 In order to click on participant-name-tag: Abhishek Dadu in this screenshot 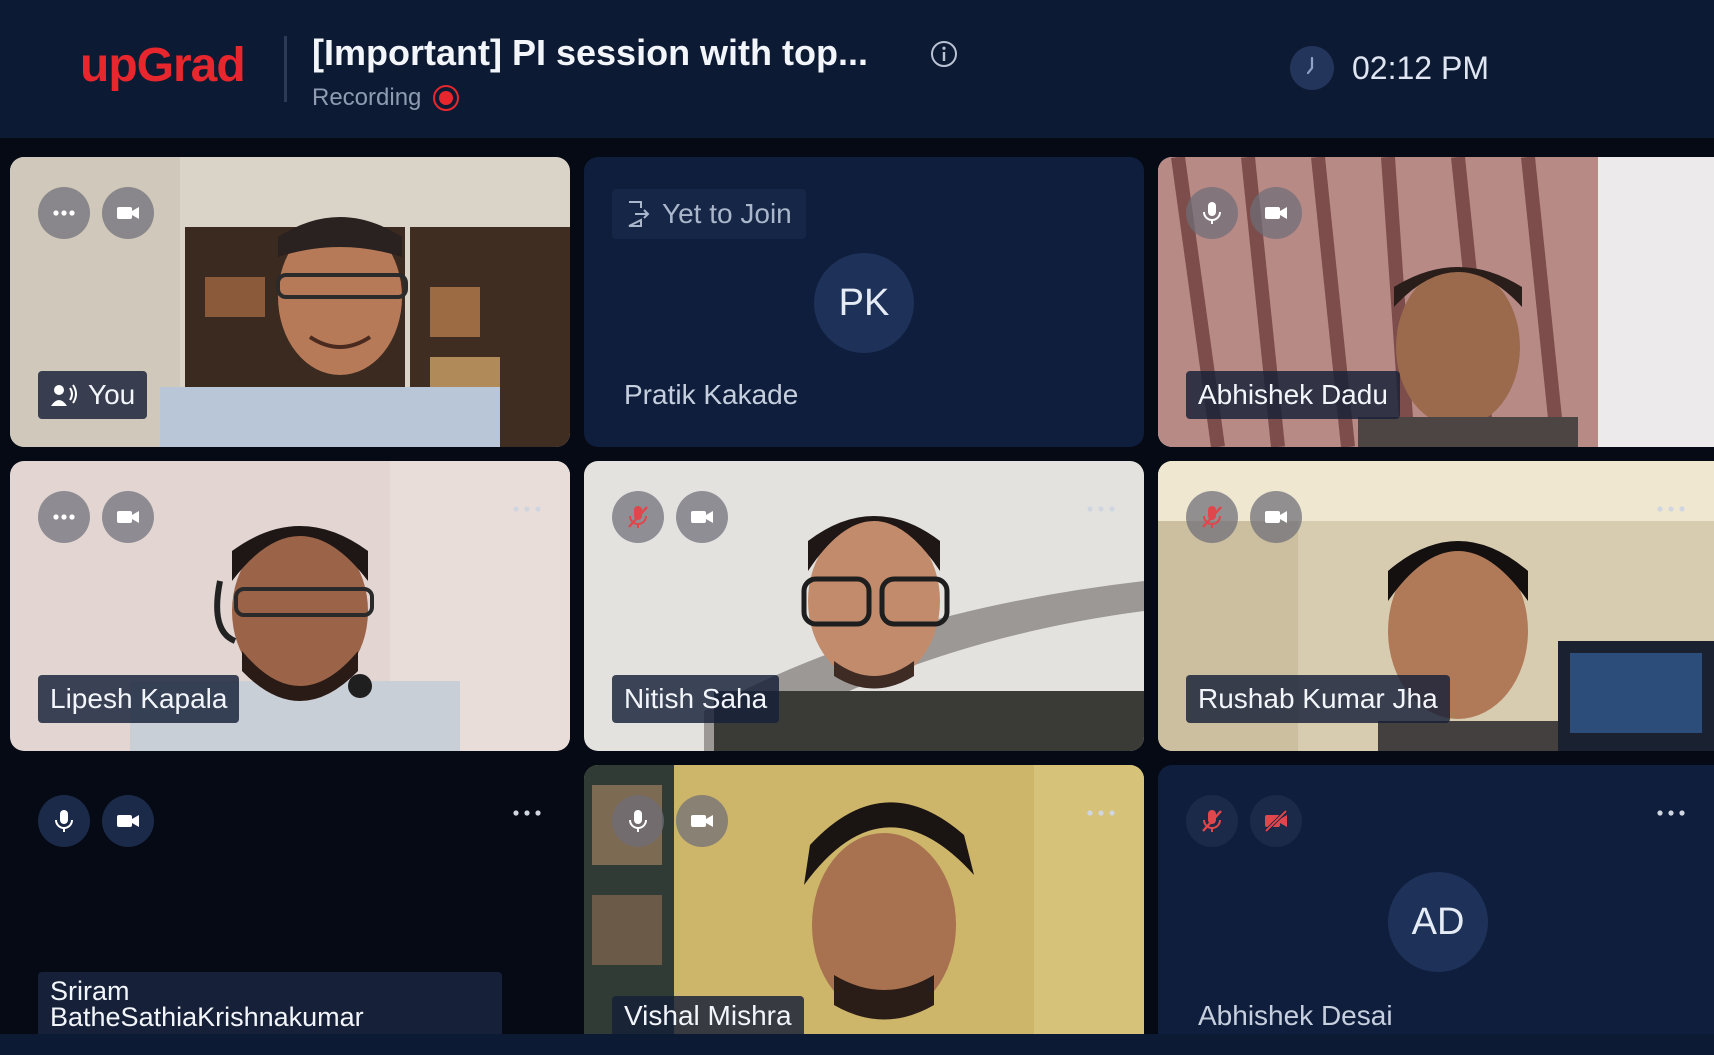, I will do `click(1293, 395)`.